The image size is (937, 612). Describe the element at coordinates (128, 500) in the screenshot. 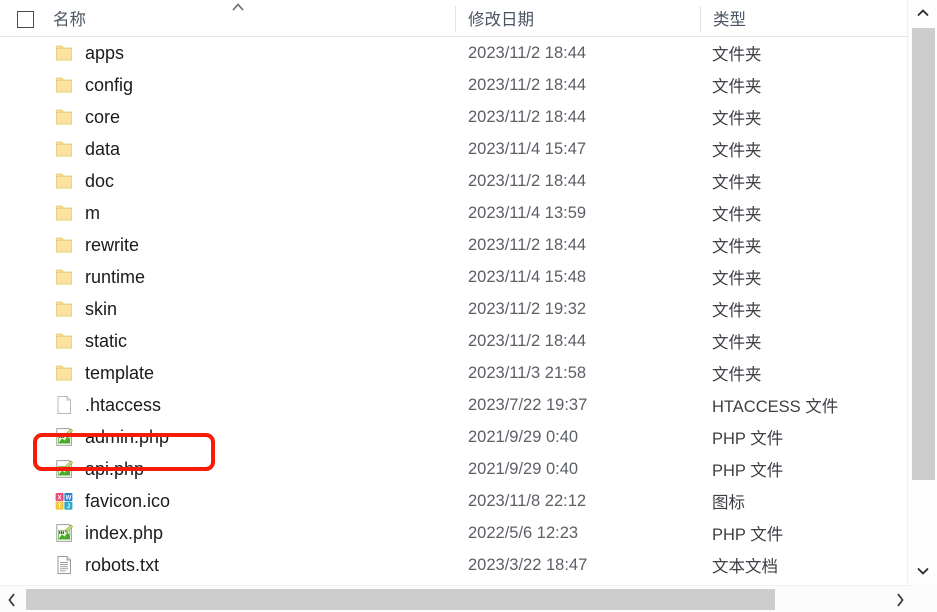

I see `file-name-label: favicon.ico` at that location.